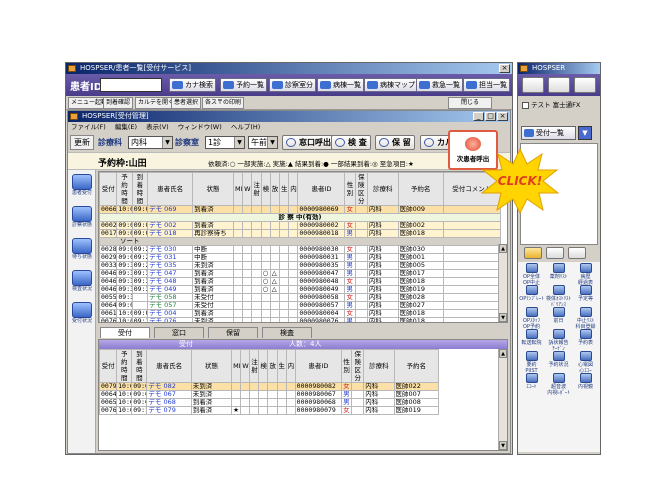 The width and height of the screenshot is (648, 500). I want to click on tool-icon, so click(585, 85).